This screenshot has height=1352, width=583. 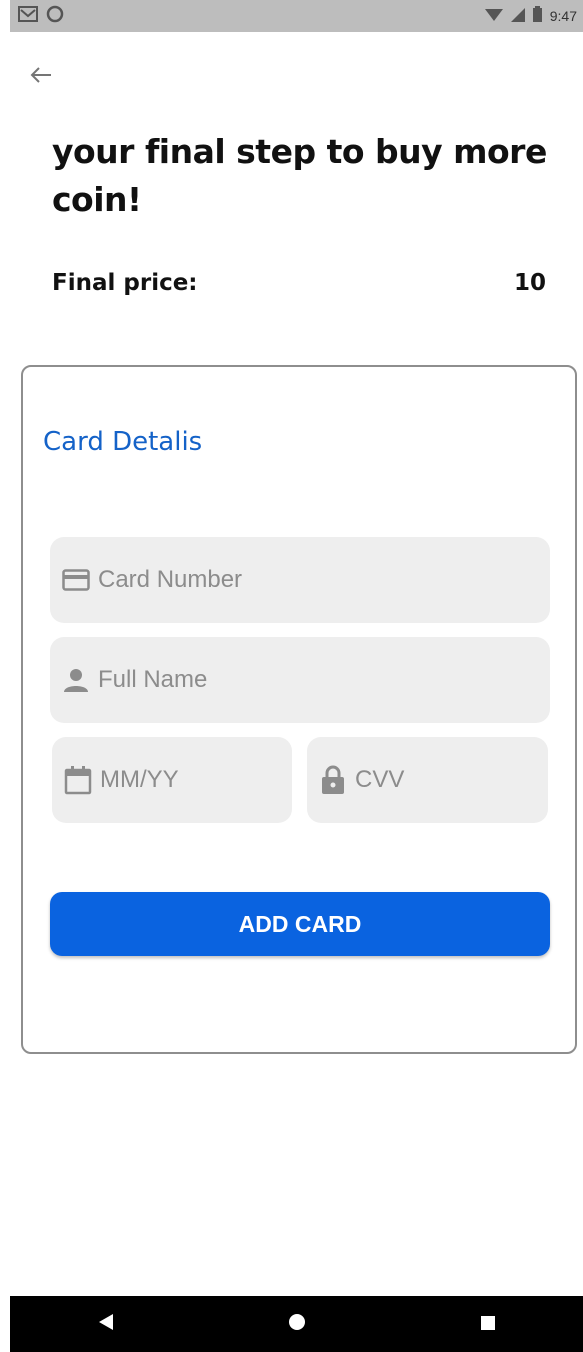 I want to click on nav-home-button, so click(x=297, y=1324).